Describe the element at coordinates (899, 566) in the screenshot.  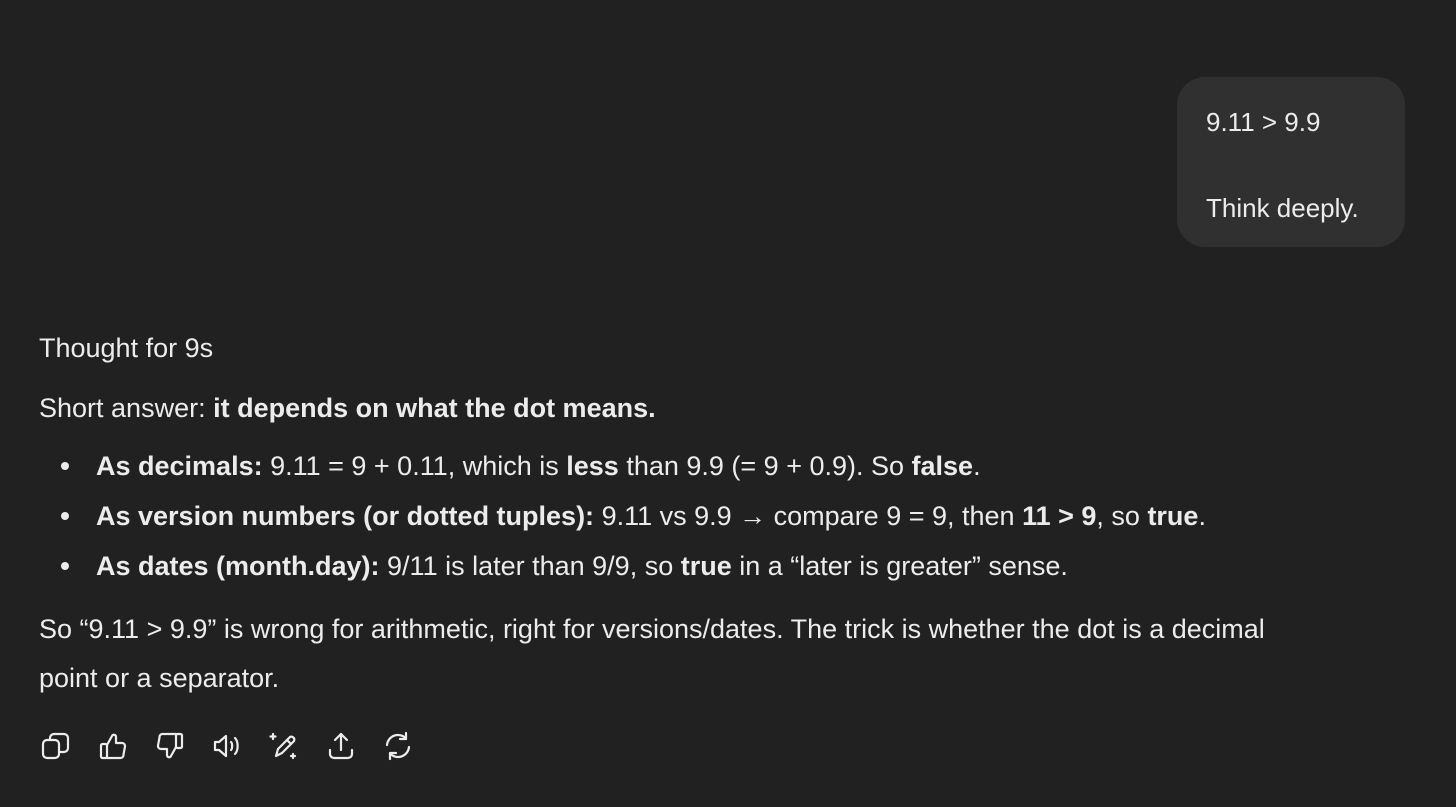
I see `bullet-text: in a “later is greater” sense.` at that location.